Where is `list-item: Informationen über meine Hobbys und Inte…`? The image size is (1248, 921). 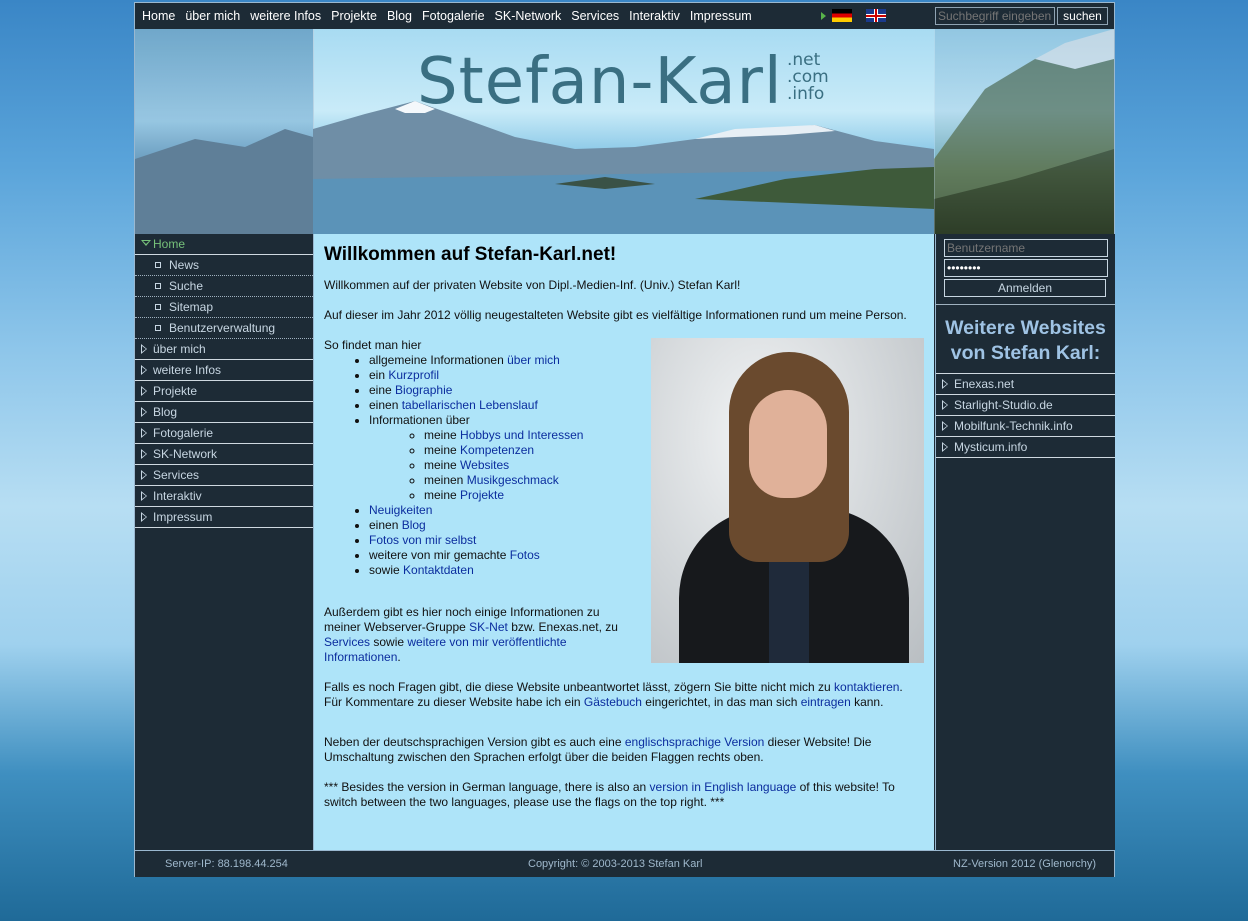
list-item: Informationen über meine Hobbys und Inte… is located at coordinates (476, 458).